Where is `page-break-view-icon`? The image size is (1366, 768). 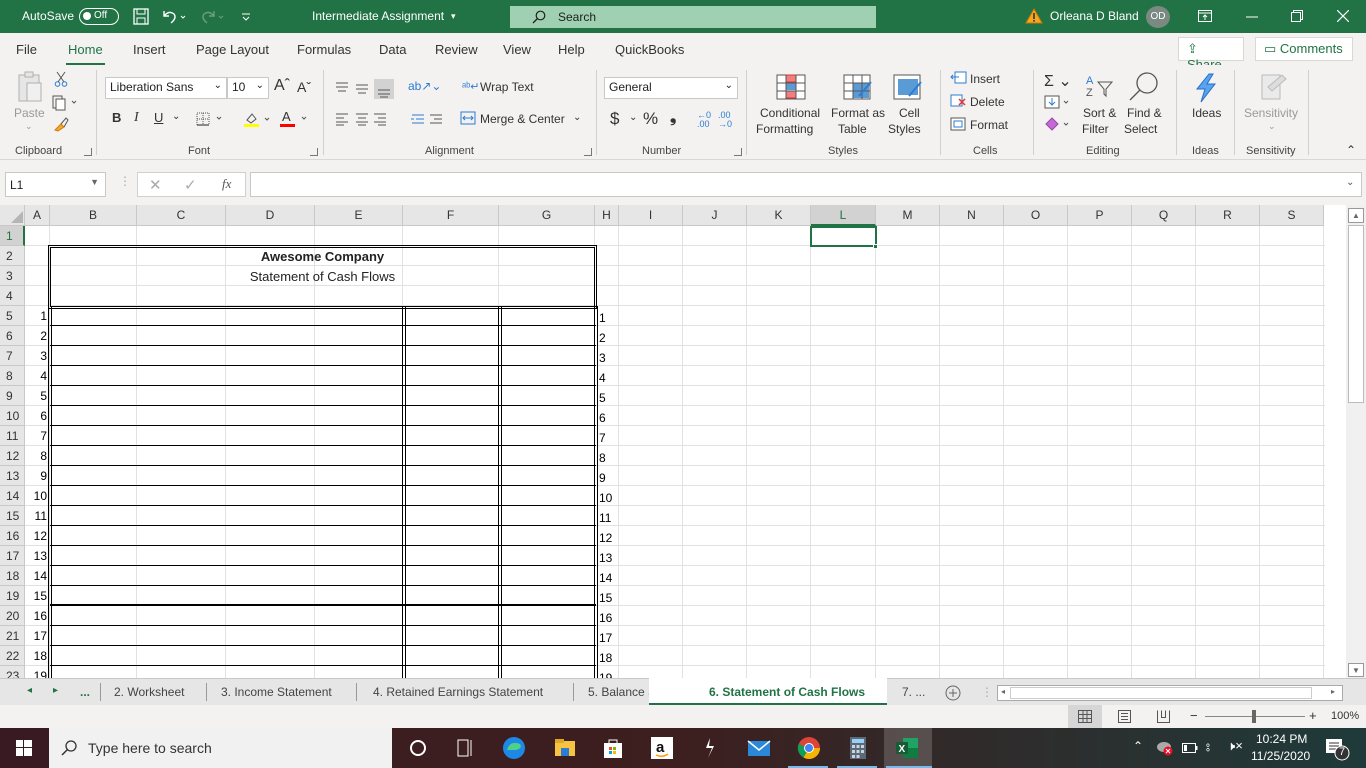
page-break-view-icon is located at coordinates (1163, 716).